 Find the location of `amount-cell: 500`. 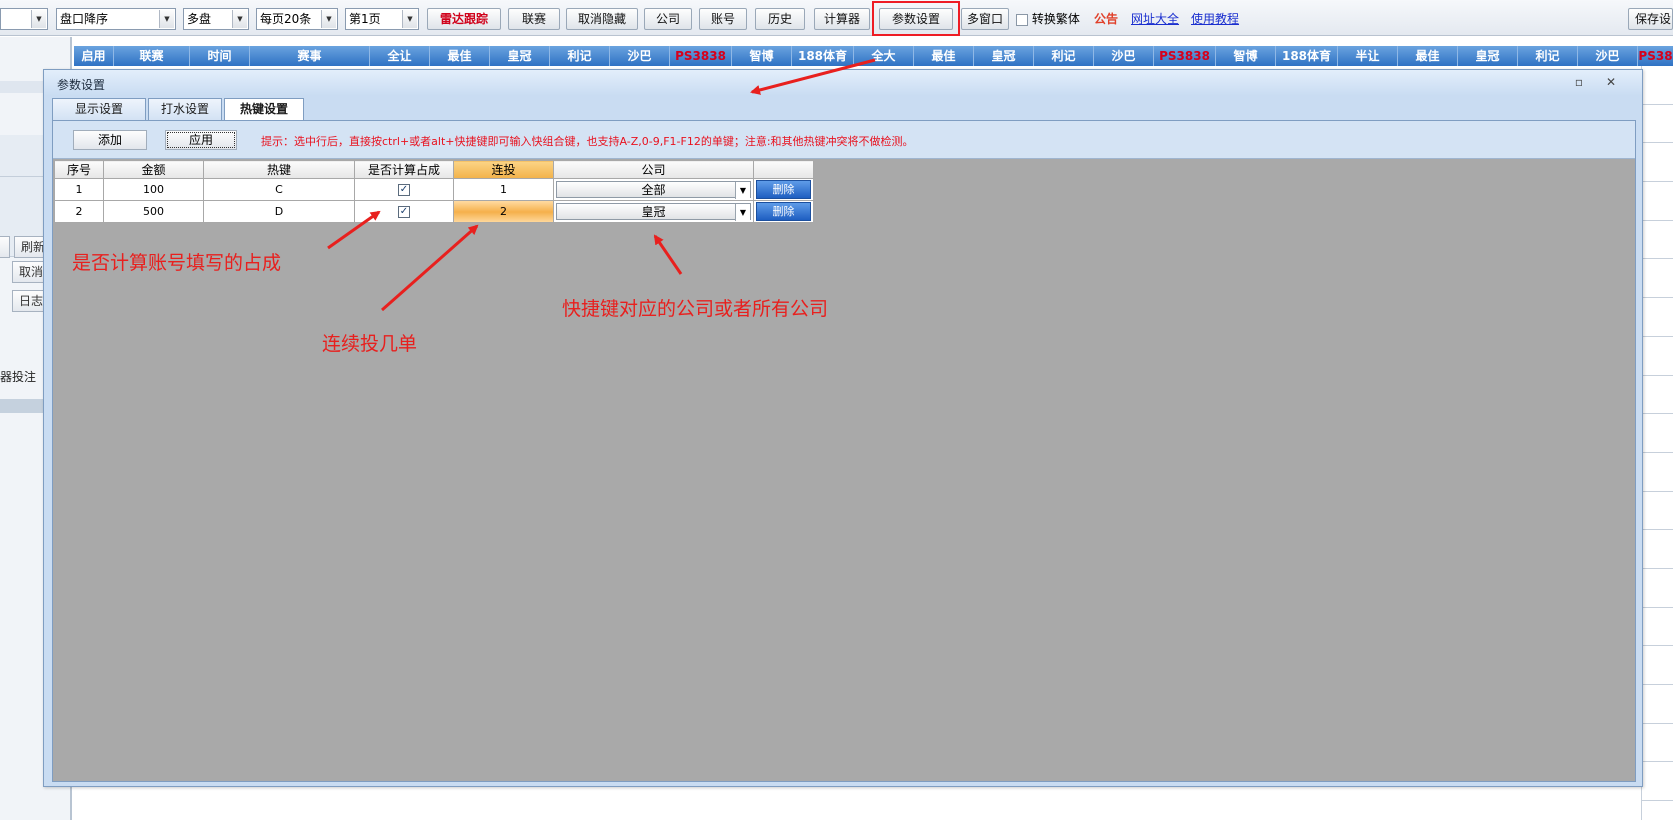

amount-cell: 500 is located at coordinates (153, 211).